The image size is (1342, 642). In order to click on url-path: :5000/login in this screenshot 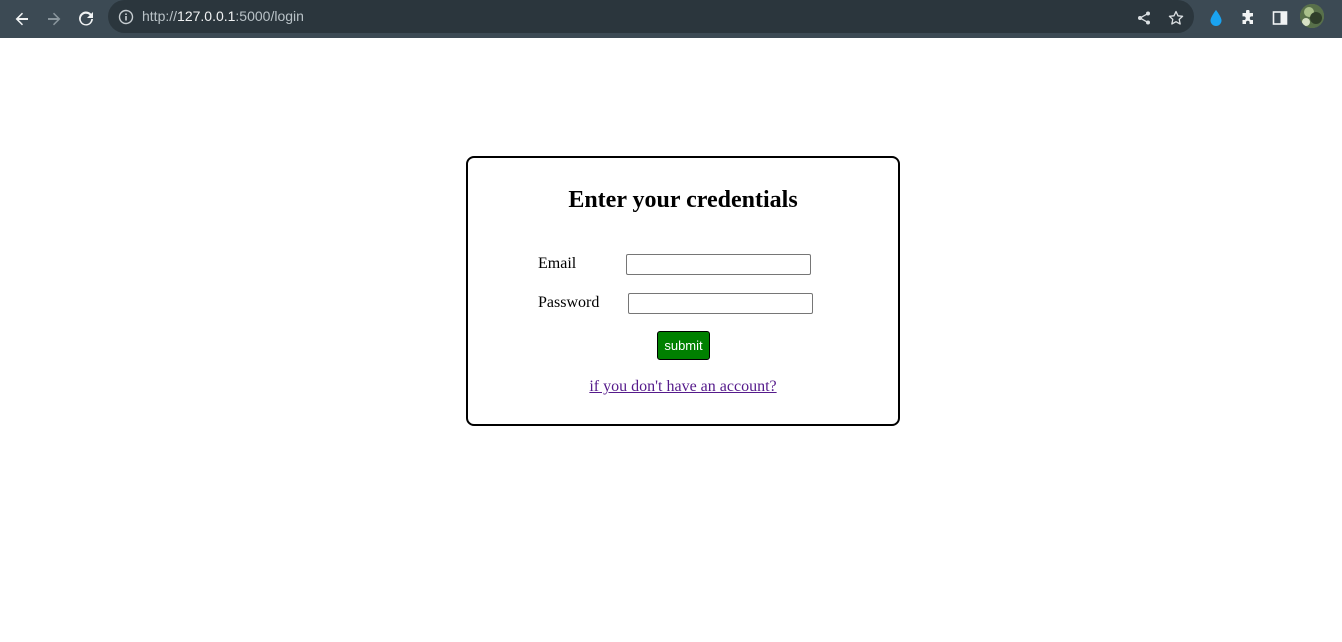, I will do `click(269, 16)`.